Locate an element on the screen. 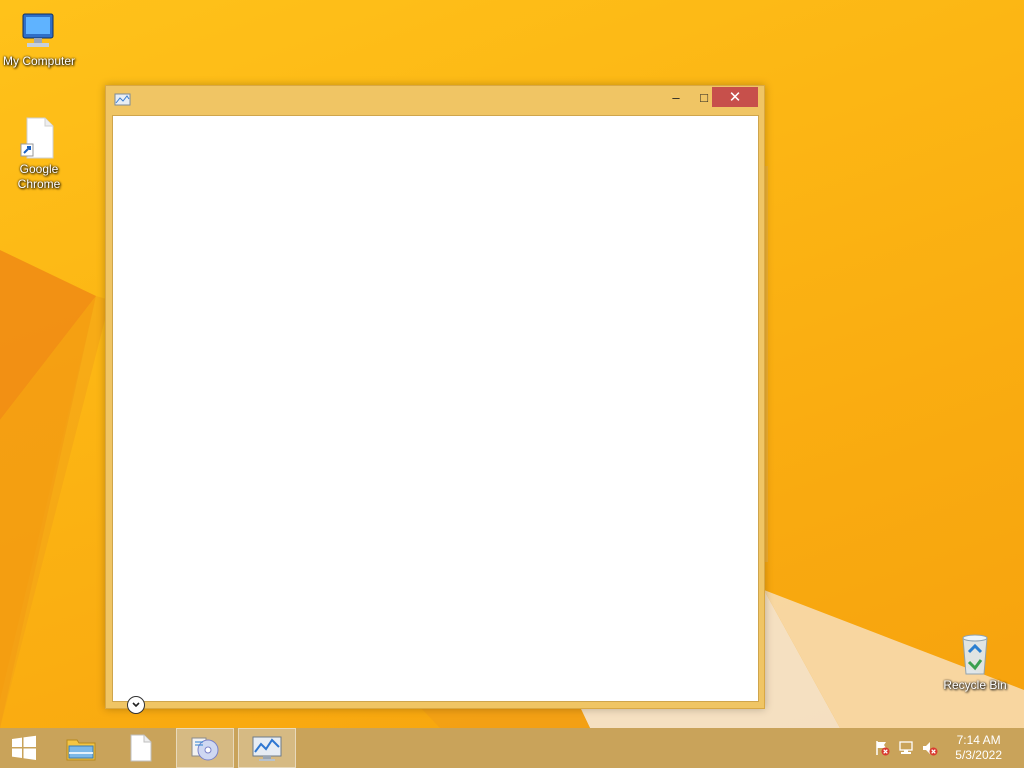  desktop-icon-google-chrome: Google Chrome is located at coordinates (39, 154).